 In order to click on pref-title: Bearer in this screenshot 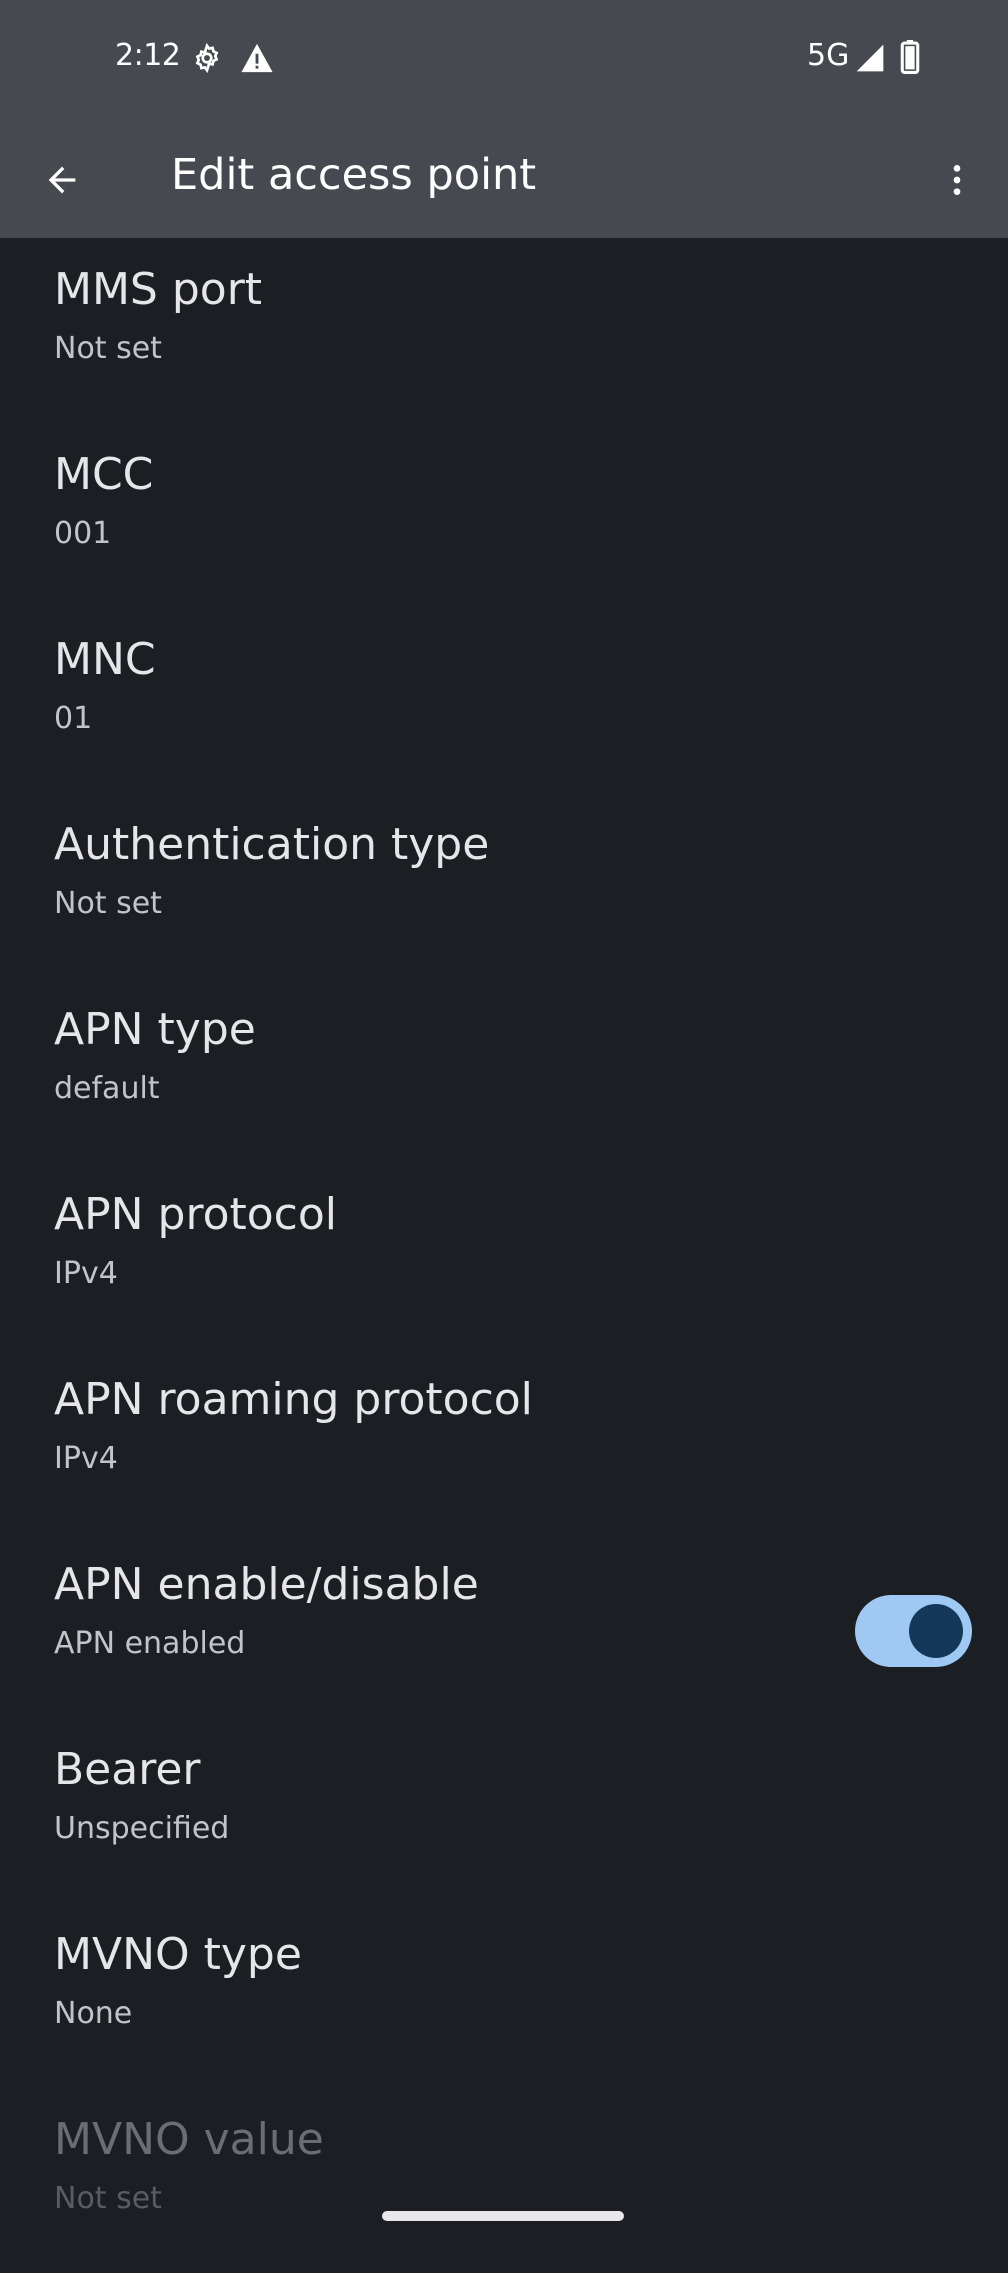, I will do `click(127, 1769)`.